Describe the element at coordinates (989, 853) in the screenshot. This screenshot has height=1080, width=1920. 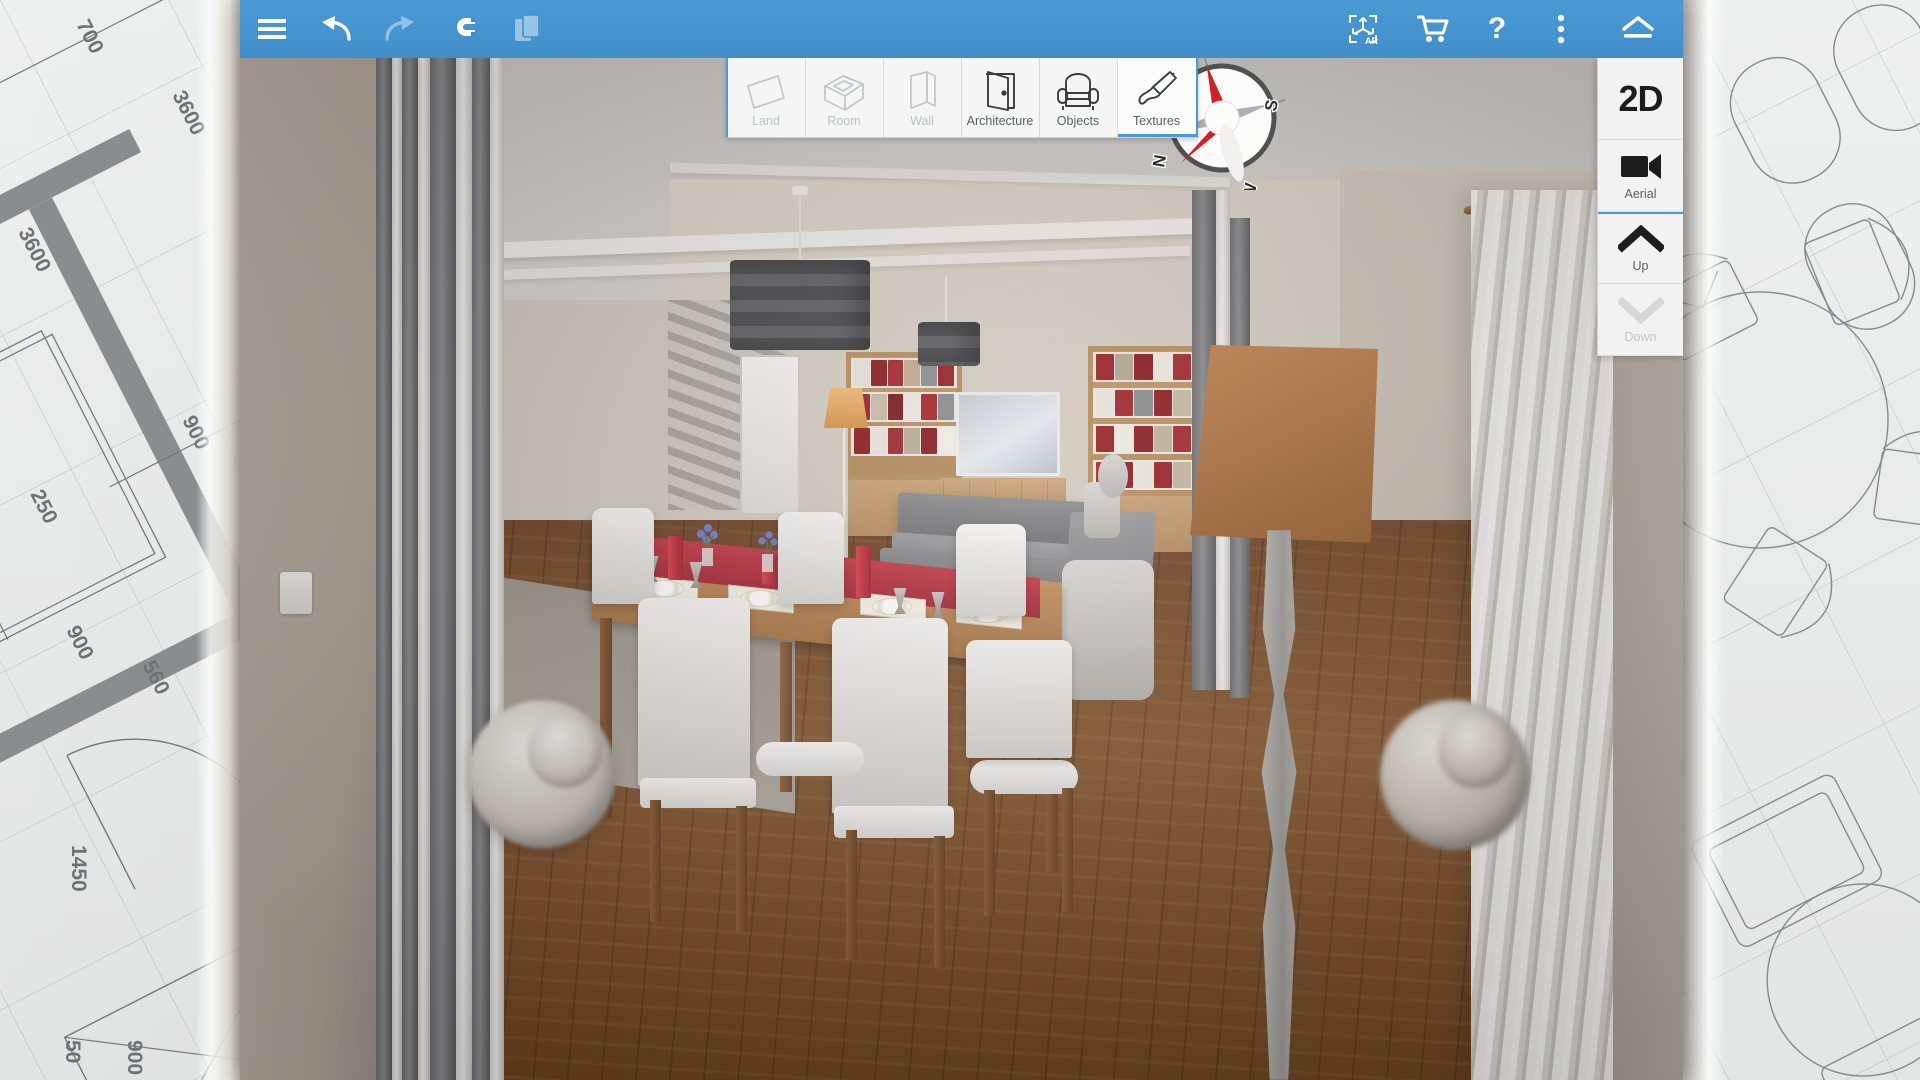
I see `chair-right-leg-l` at that location.